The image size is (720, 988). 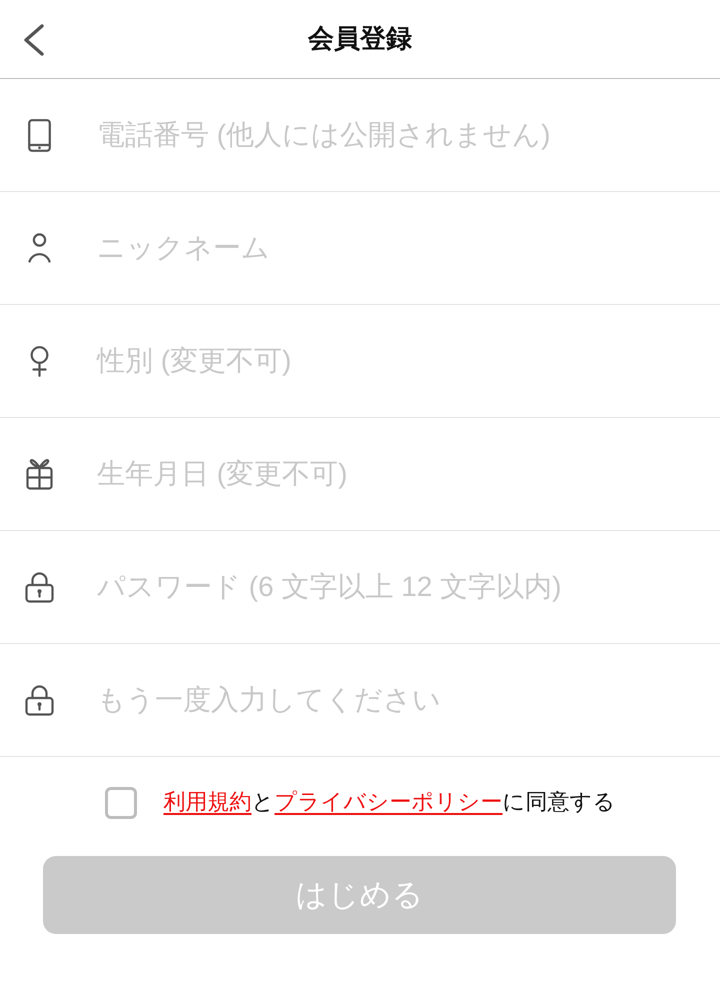 I want to click on privacy-policy-link: プライバシーポリシー, so click(x=388, y=801).